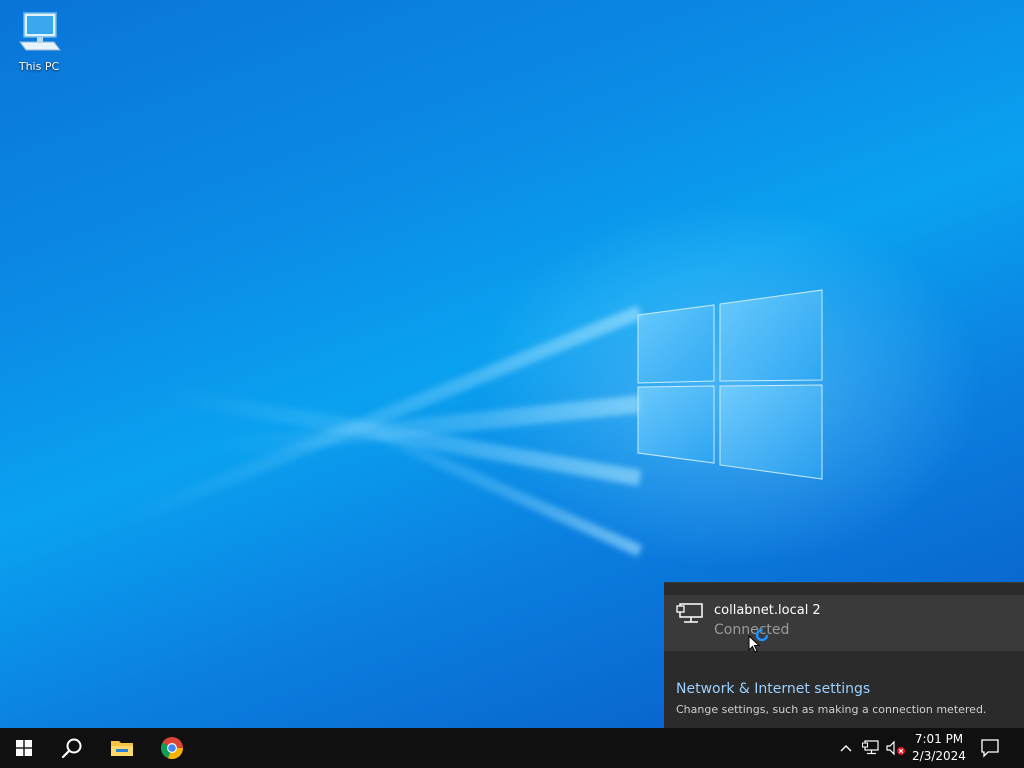 The width and height of the screenshot is (1024, 768). I want to click on chevron-up-icon, so click(846, 748).